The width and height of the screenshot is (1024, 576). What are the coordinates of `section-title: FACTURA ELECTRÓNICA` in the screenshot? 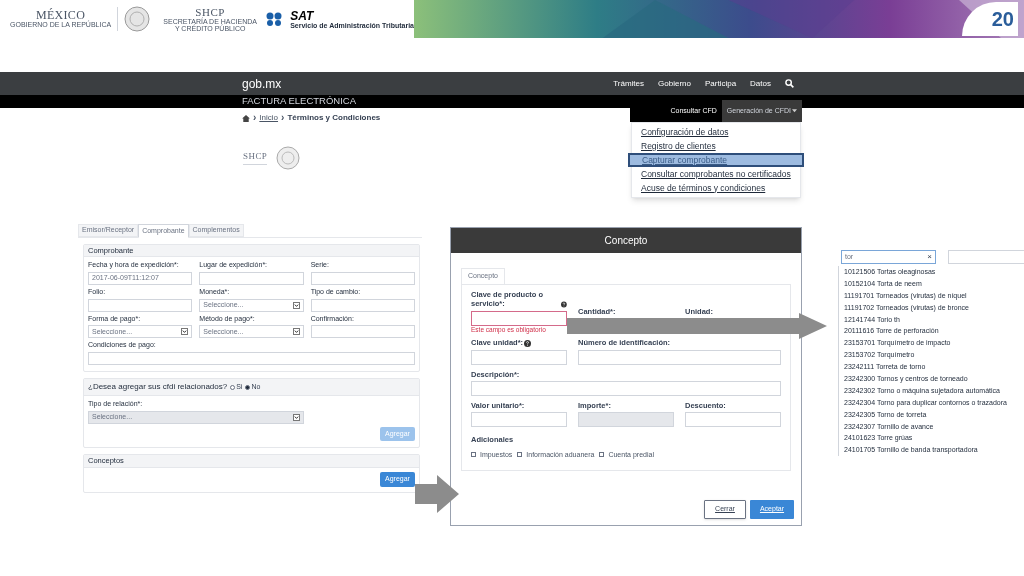 It's located at (299, 101).